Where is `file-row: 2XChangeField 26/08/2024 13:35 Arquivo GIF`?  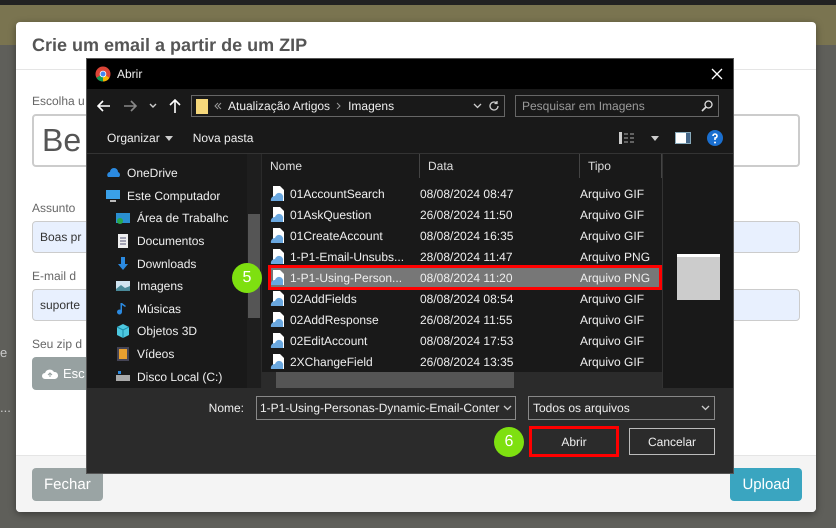 file-row: 2XChangeField 26/08/2024 13:35 Arquivo GIF is located at coordinates (465, 361).